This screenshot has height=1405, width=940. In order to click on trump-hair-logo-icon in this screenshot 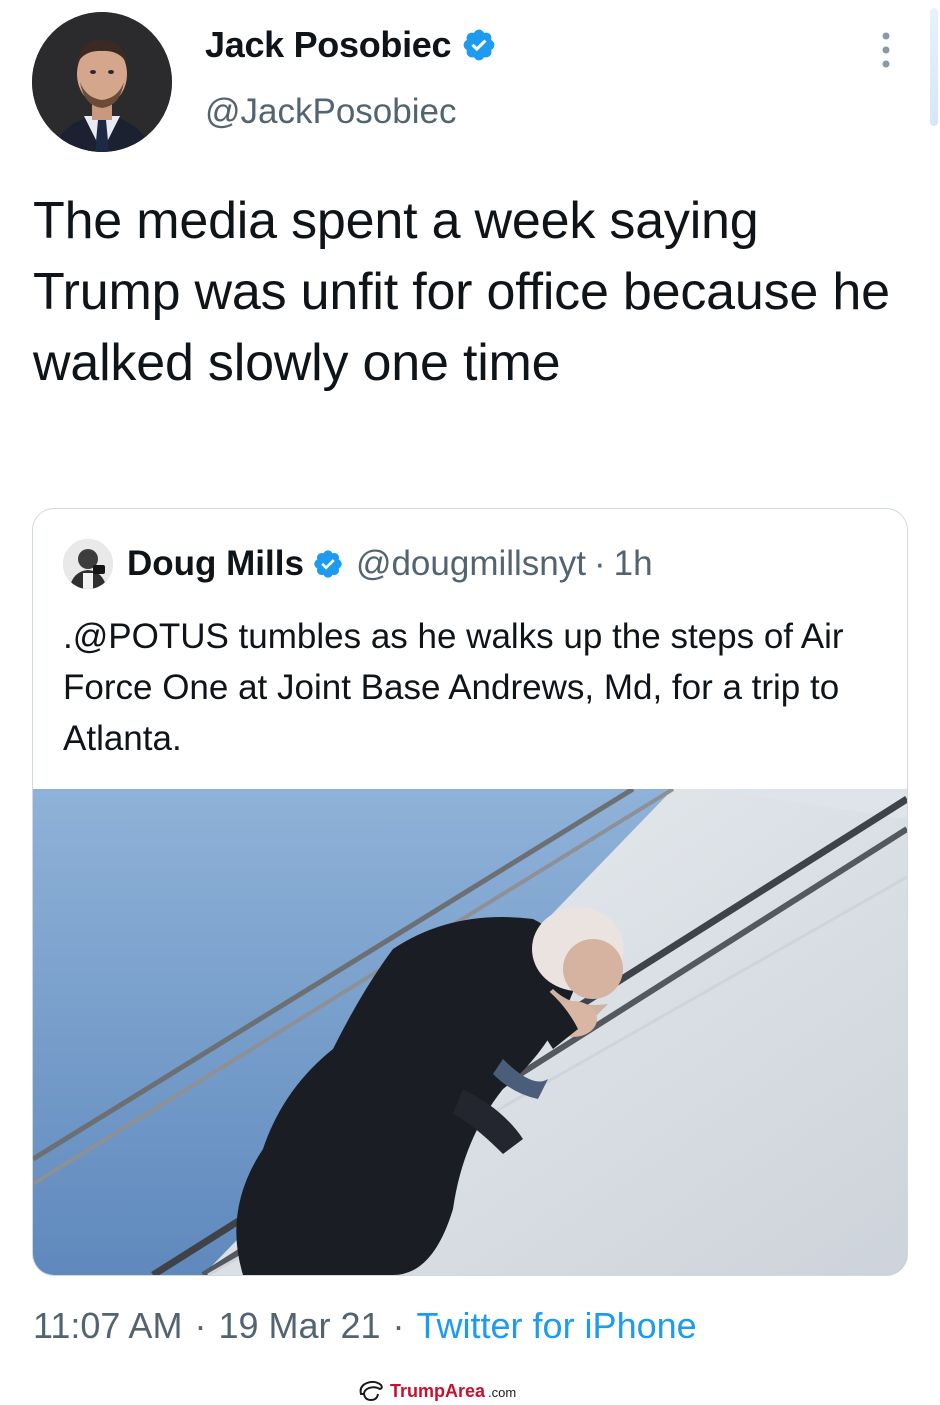, I will do `click(371, 1391)`.